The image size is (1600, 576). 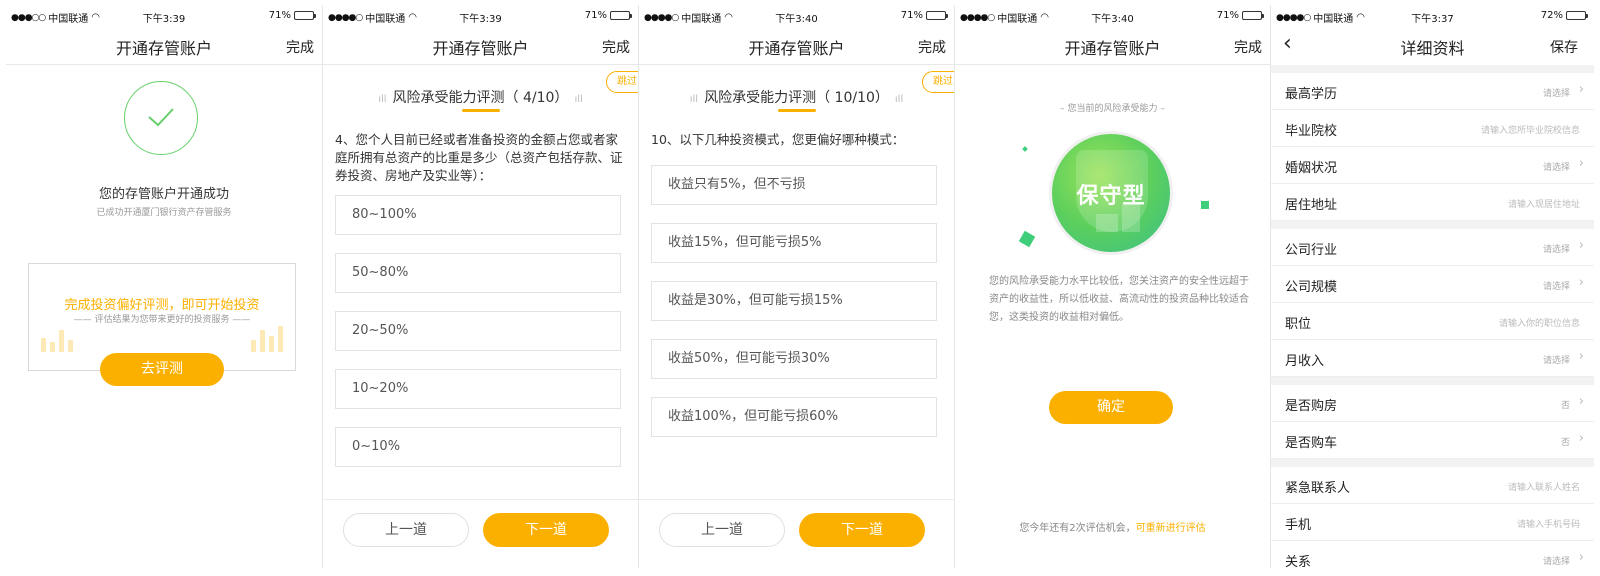 What do you see at coordinates (1432, 69) in the screenshot?
I see `section-gap` at bounding box center [1432, 69].